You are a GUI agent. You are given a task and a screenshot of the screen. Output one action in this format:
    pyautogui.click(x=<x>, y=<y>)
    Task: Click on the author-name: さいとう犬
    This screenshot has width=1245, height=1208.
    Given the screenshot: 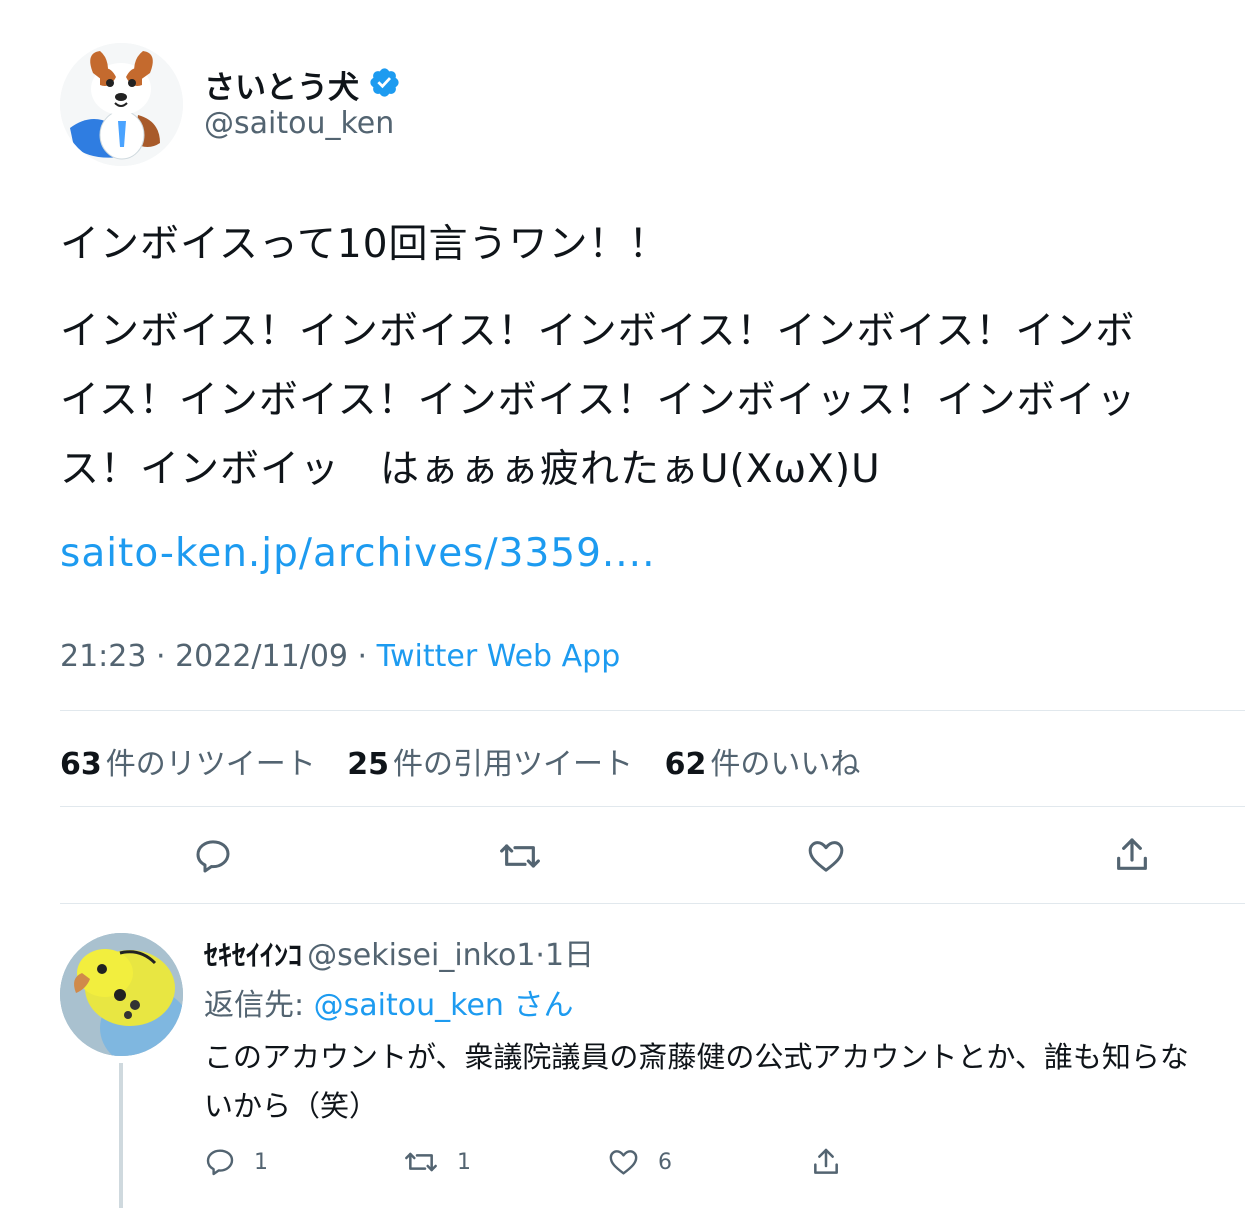 What is the action you would take?
    pyautogui.click(x=281, y=84)
    